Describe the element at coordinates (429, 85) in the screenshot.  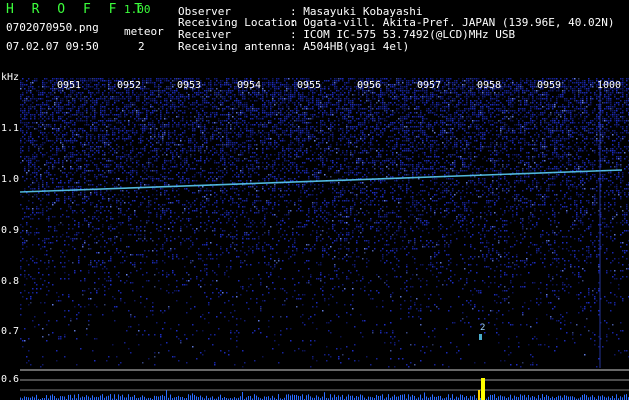
I see `time-label: 0957` at that location.